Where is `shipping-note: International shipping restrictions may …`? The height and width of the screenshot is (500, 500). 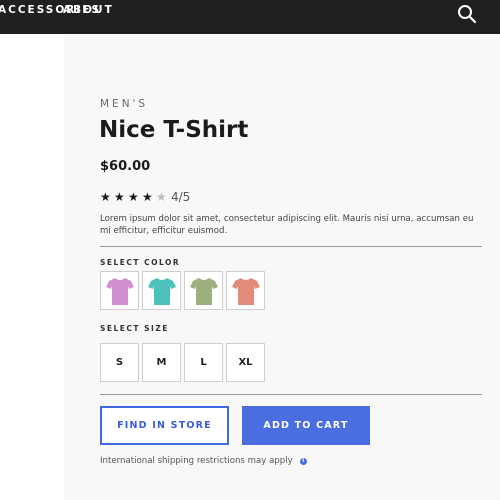
shipping-note: International shipping restrictions may … is located at coordinates (203, 461).